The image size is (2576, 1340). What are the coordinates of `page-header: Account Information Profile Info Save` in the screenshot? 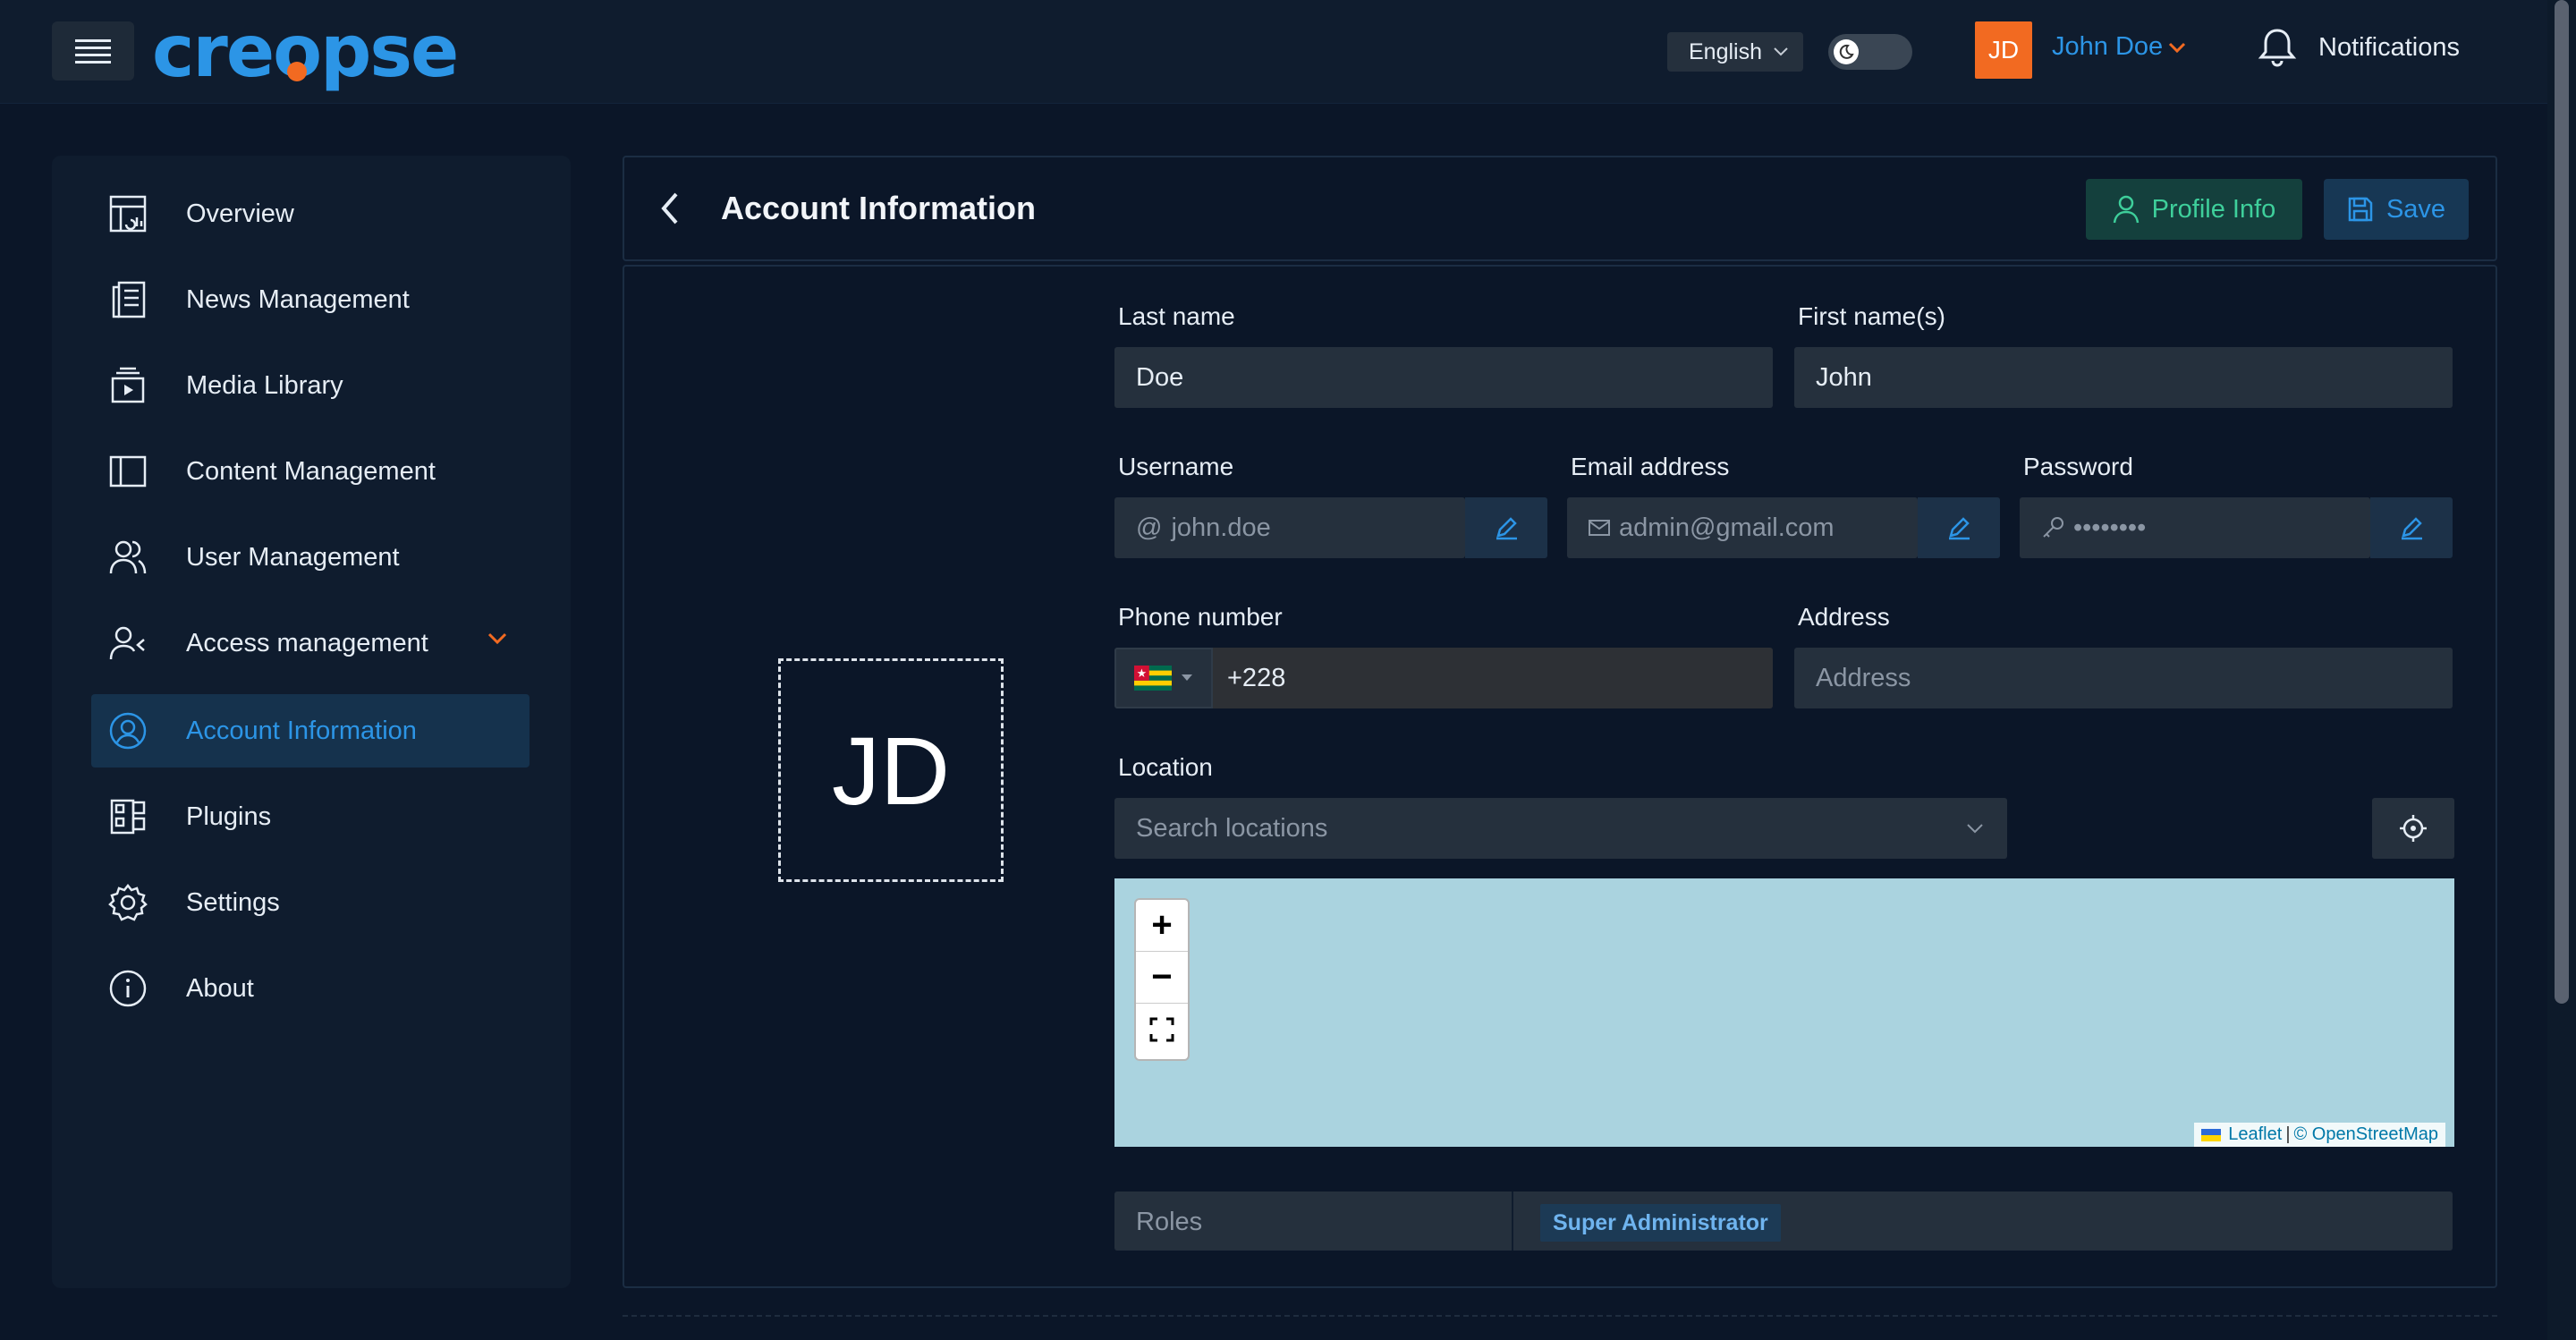 It's located at (1560, 208).